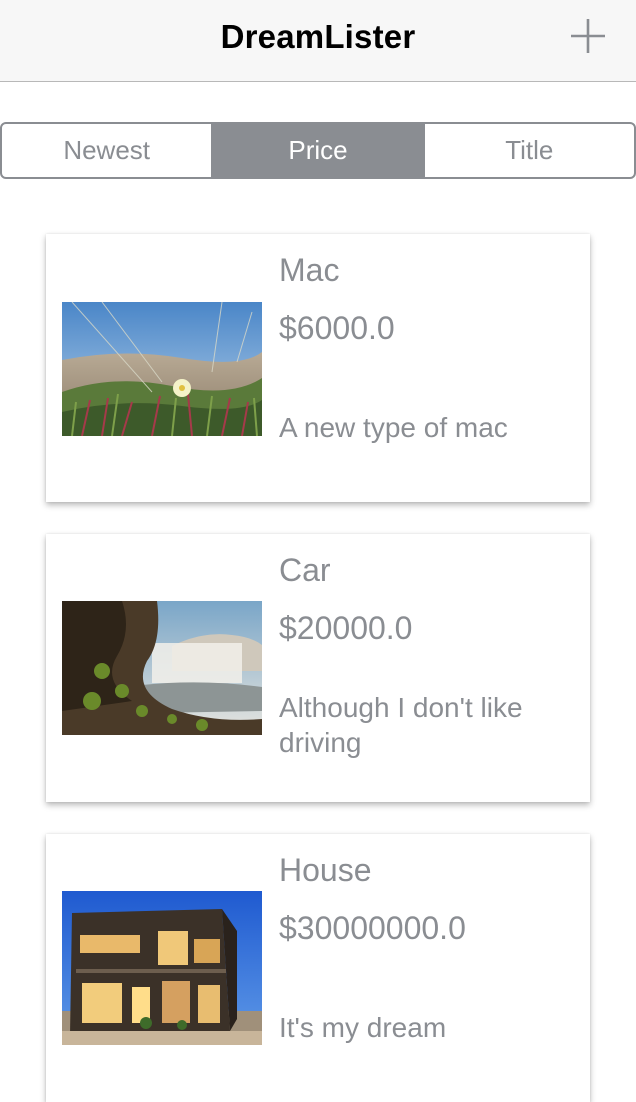  I want to click on sort-newest-segment: Newest, so click(106, 150).